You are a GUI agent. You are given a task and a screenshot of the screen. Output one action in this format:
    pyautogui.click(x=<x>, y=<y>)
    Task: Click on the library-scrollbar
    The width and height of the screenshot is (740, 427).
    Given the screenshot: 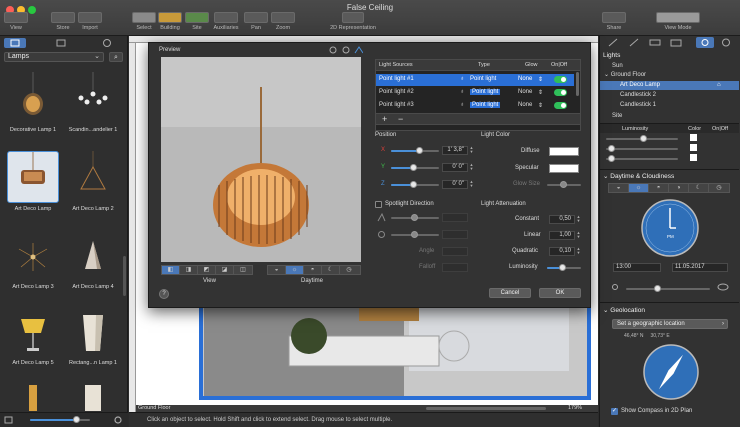 What is the action you would take?
    pyautogui.click(x=124, y=276)
    